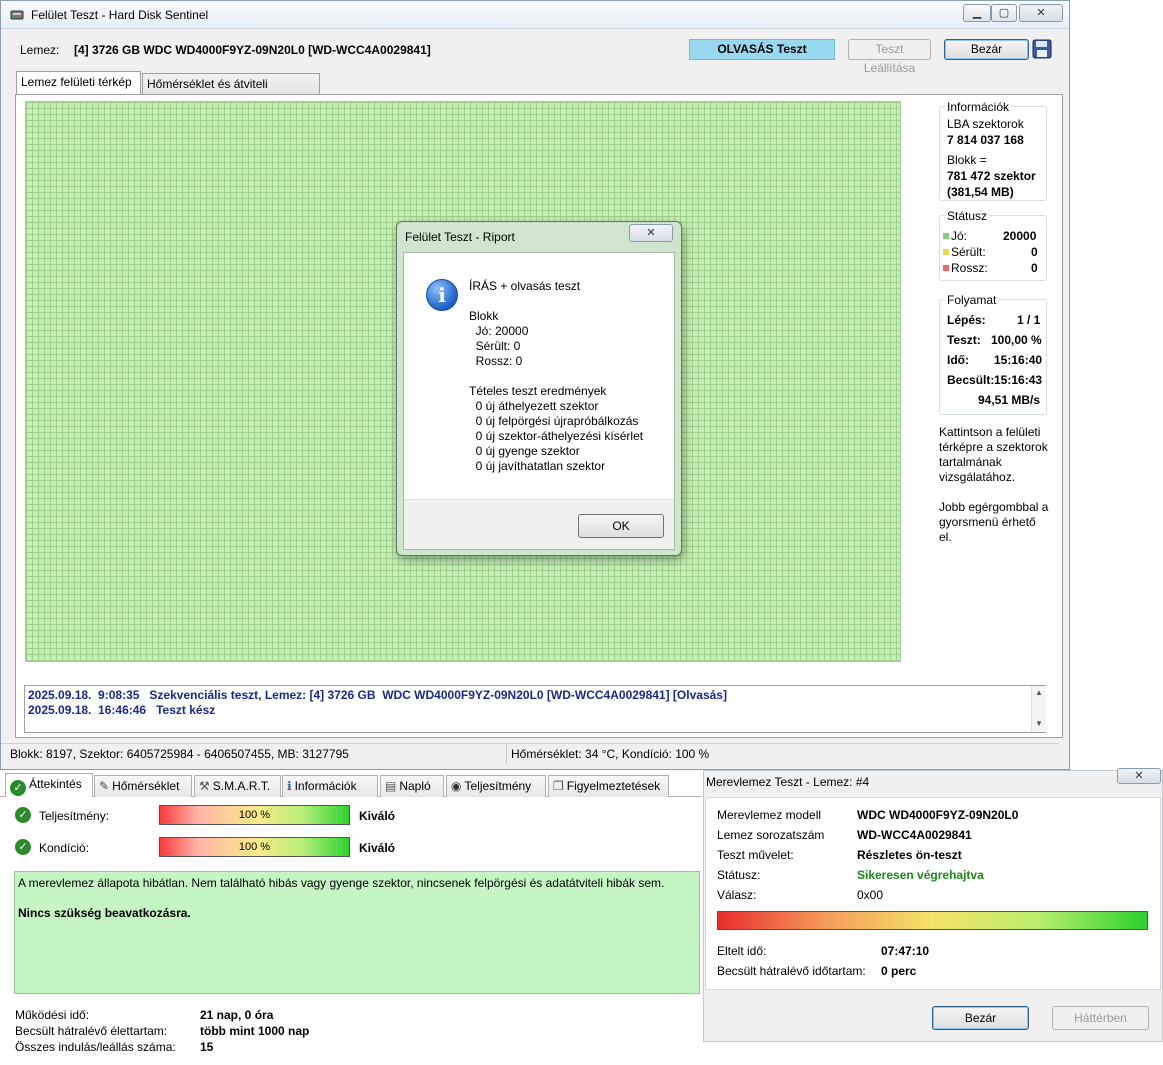 This screenshot has height=1065, width=1163. Describe the element at coordinates (524, 451) in the screenshot. I see `dialog-result: 0 új gyenge szektor` at that location.